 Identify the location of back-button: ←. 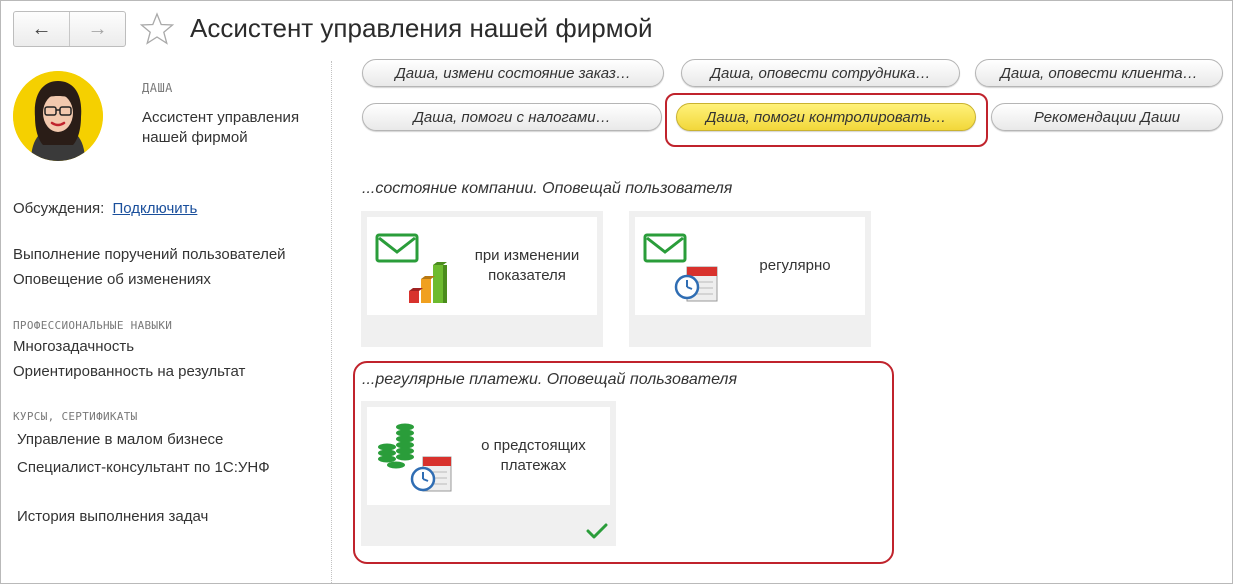
(41, 29).